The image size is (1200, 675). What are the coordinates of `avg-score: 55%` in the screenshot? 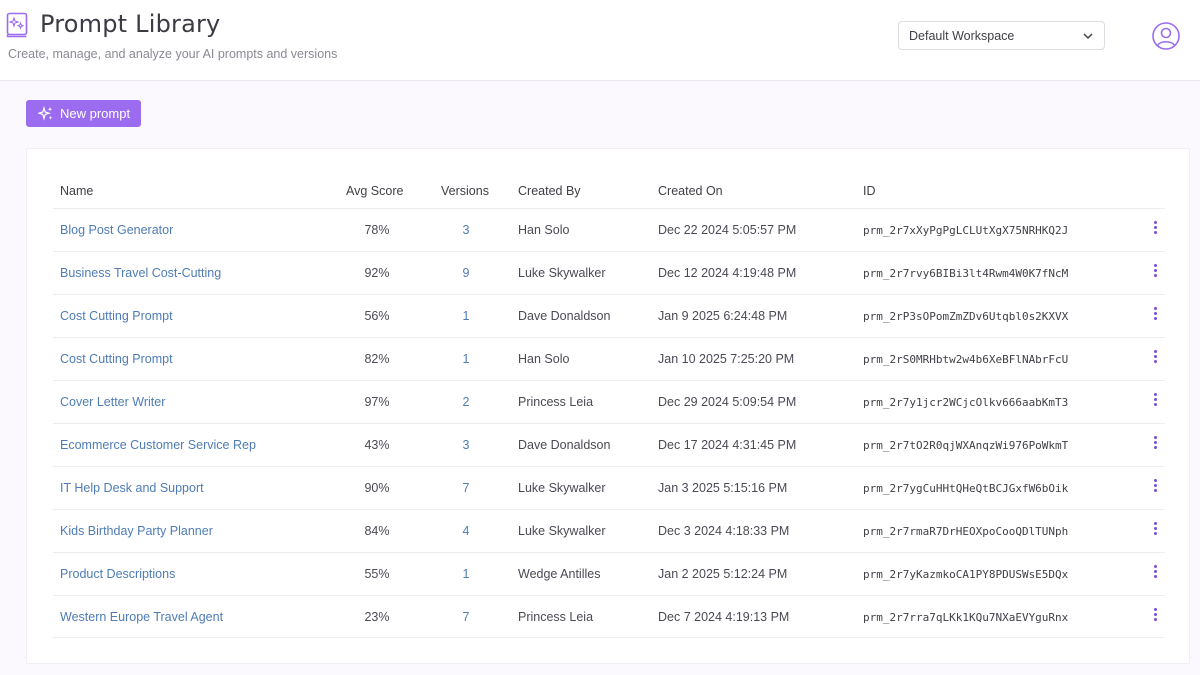 It's located at (377, 574).